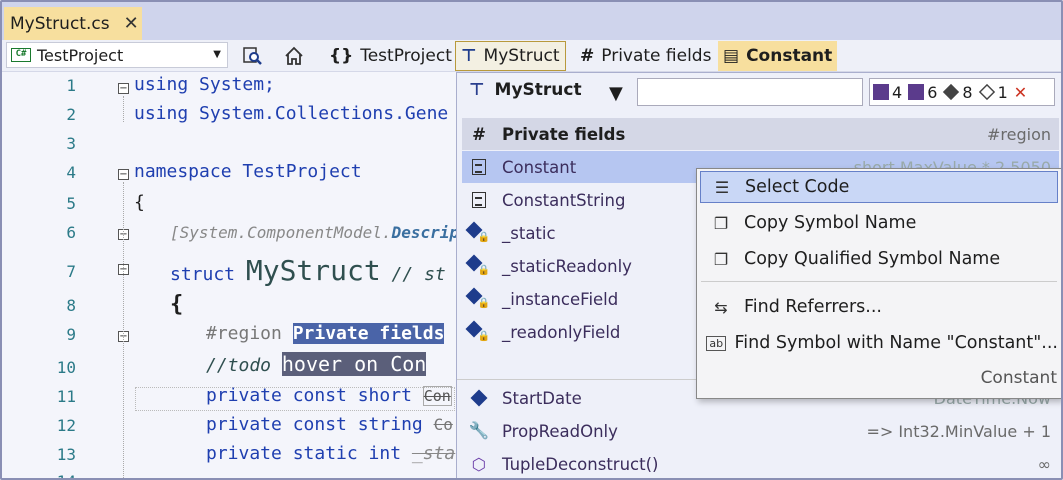  Describe the element at coordinates (542, 398) in the screenshot. I see `member-name: StartDate` at that location.